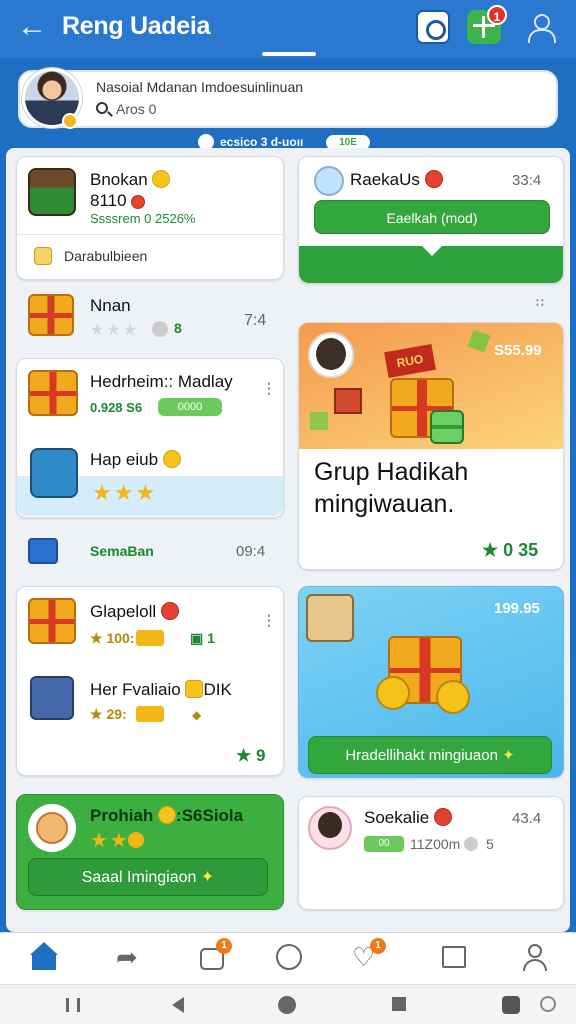 This screenshot has width=576, height=1024. Describe the element at coordinates (122, 551) in the screenshot. I see `row-title: SemaBan` at that location.